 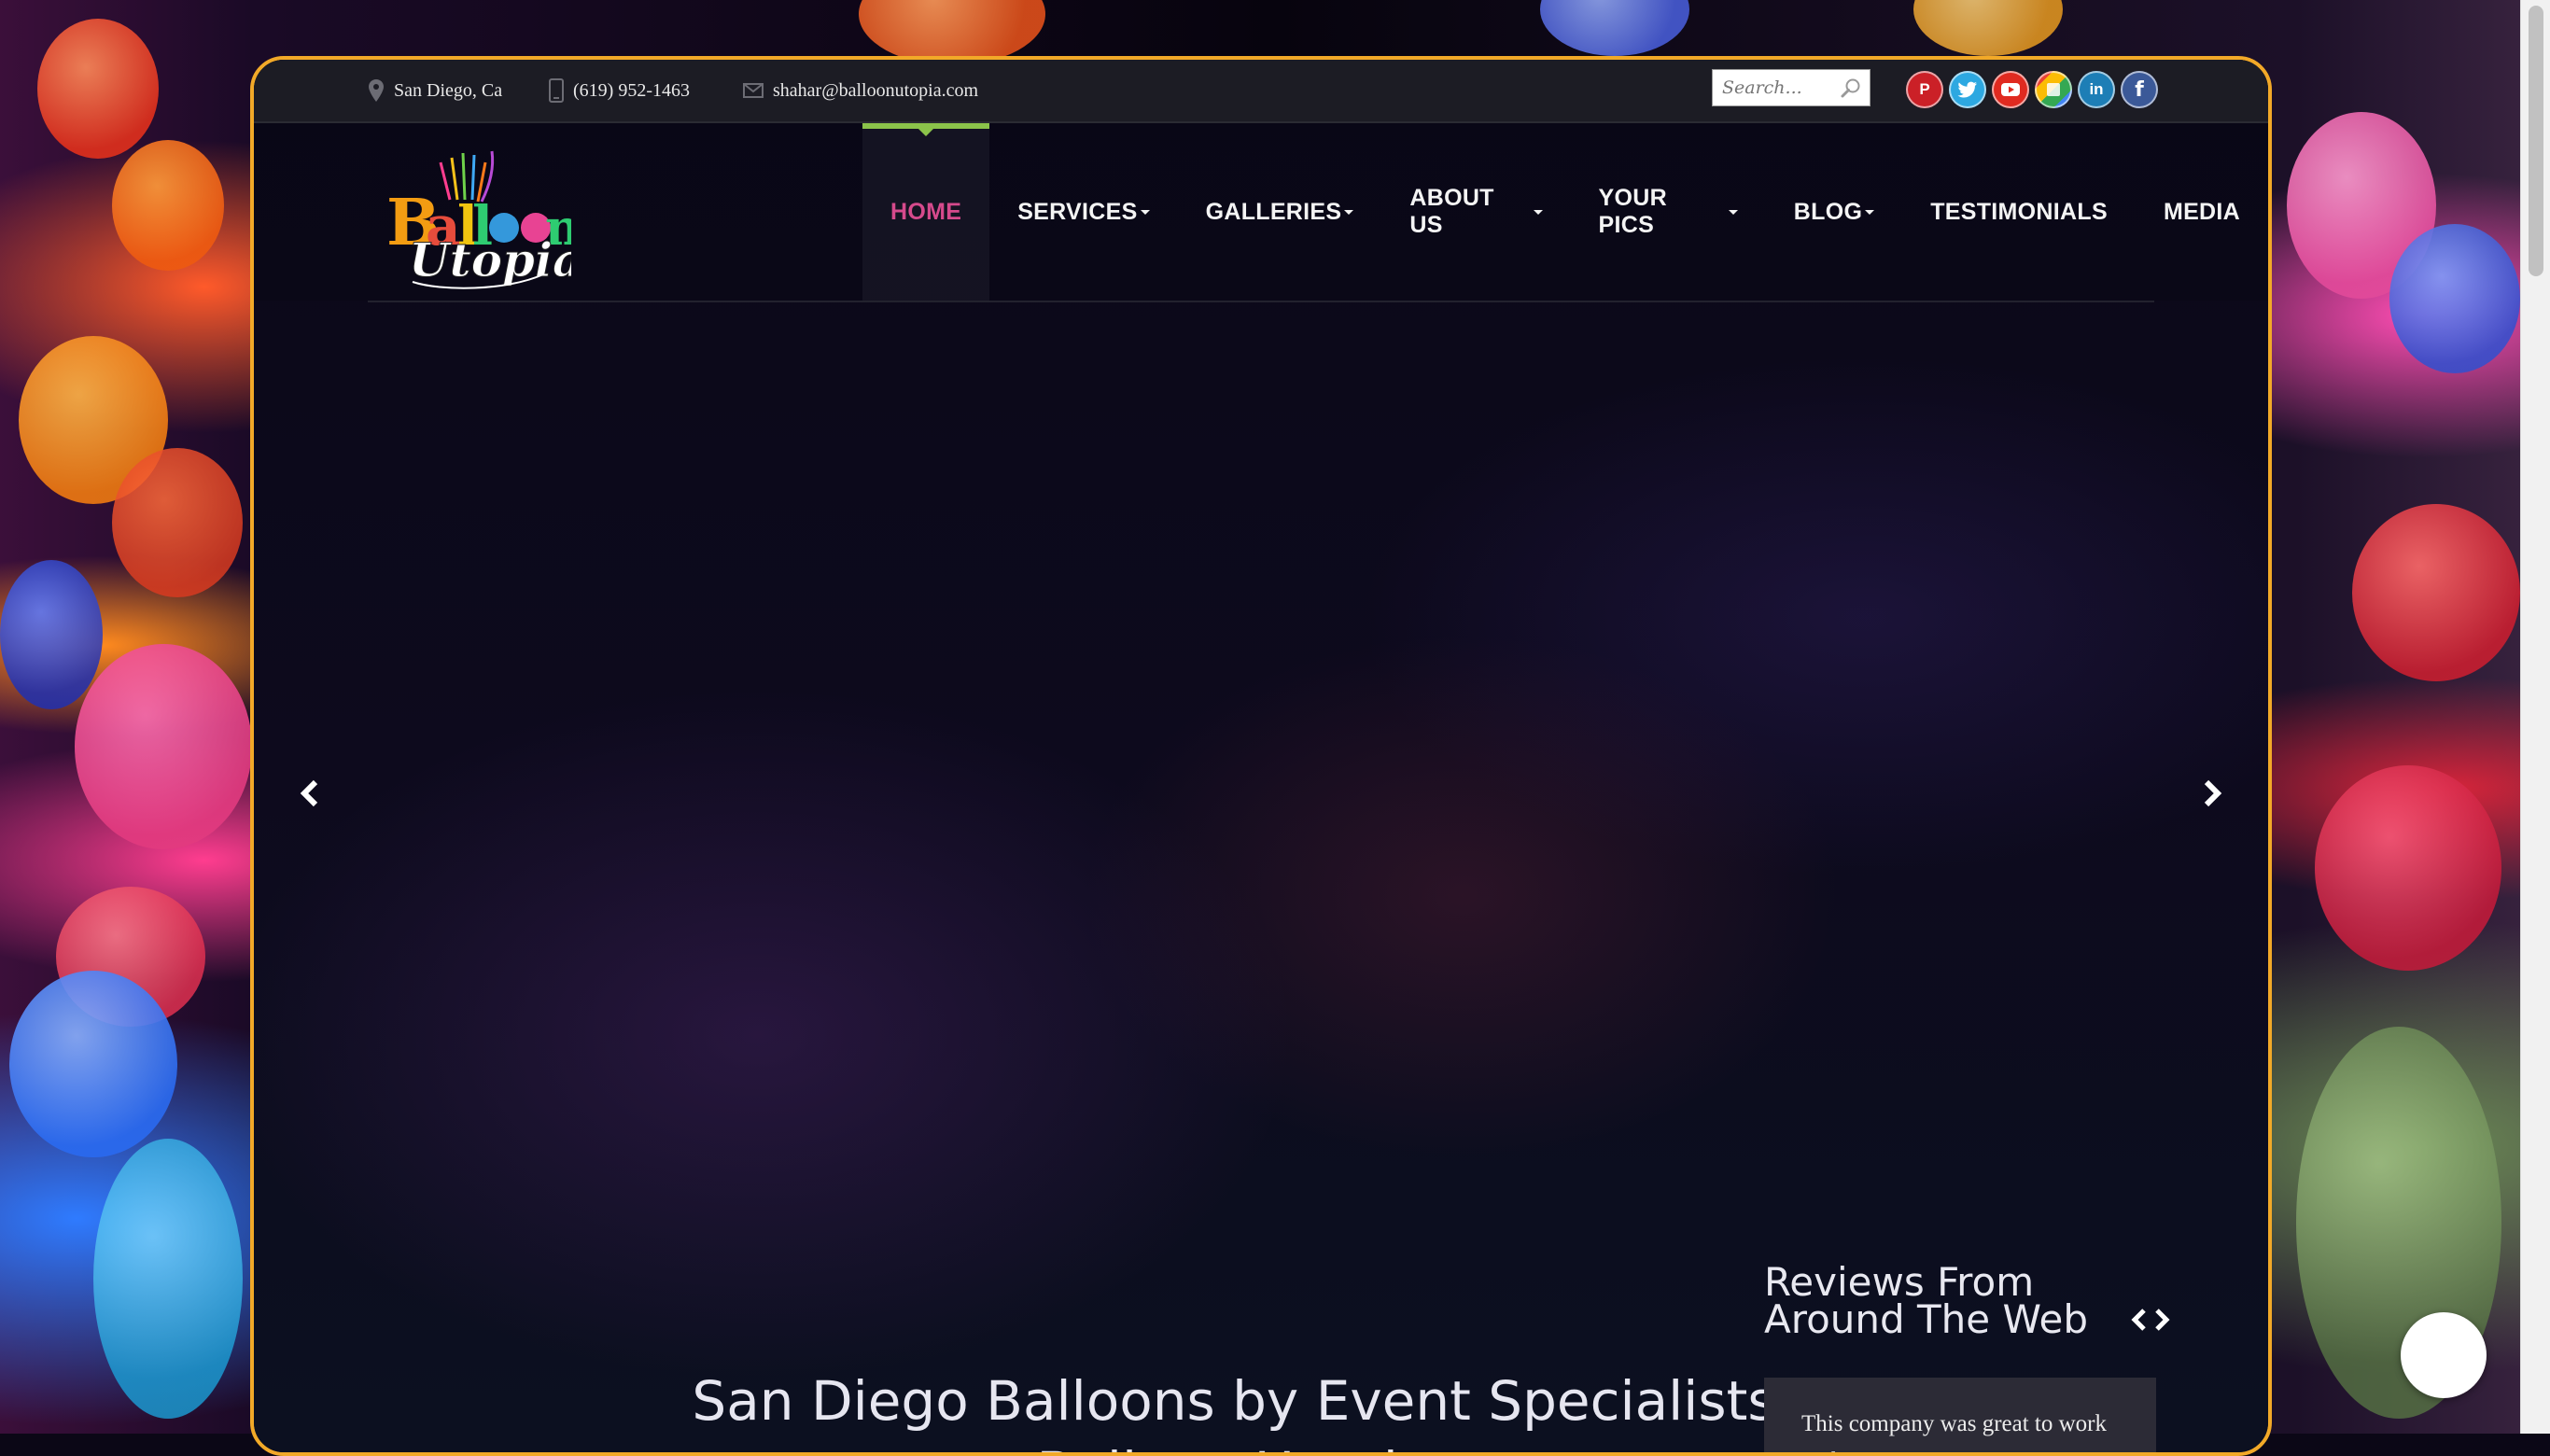 I want to click on nav-testimonials-label: TESTIMONIALS, so click(x=2019, y=211).